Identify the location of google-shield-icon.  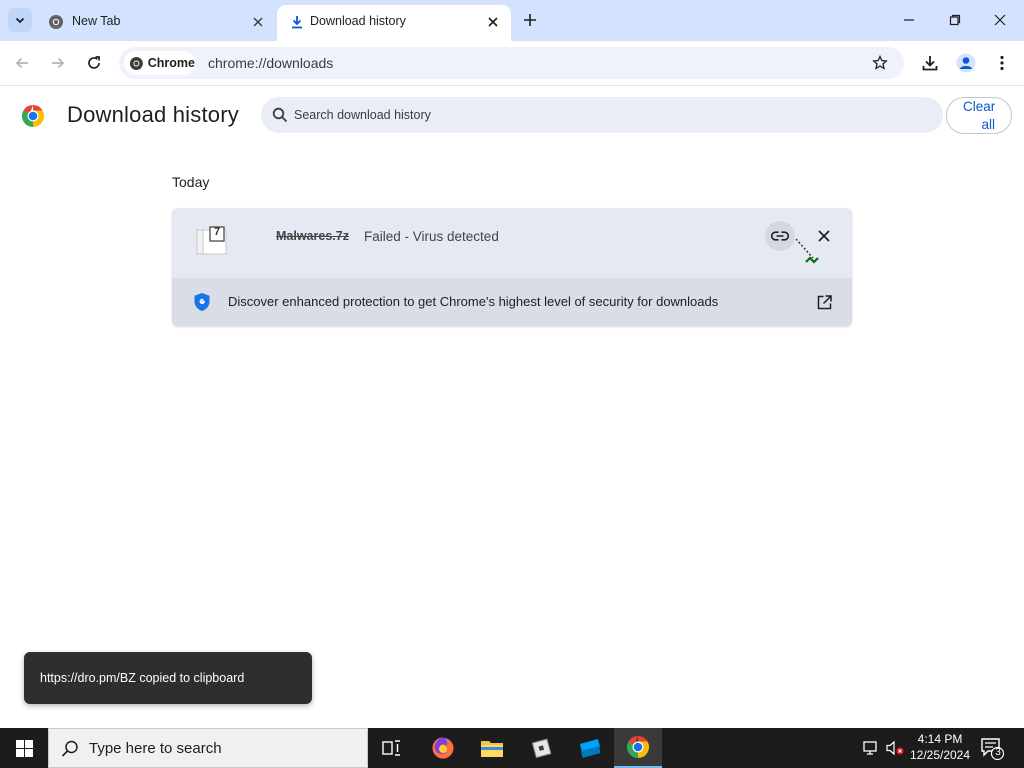
(202, 302).